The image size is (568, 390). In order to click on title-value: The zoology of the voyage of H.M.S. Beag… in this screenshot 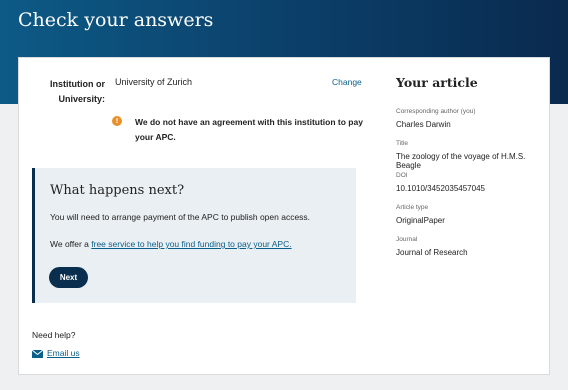, I will do `click(461, 161)`.